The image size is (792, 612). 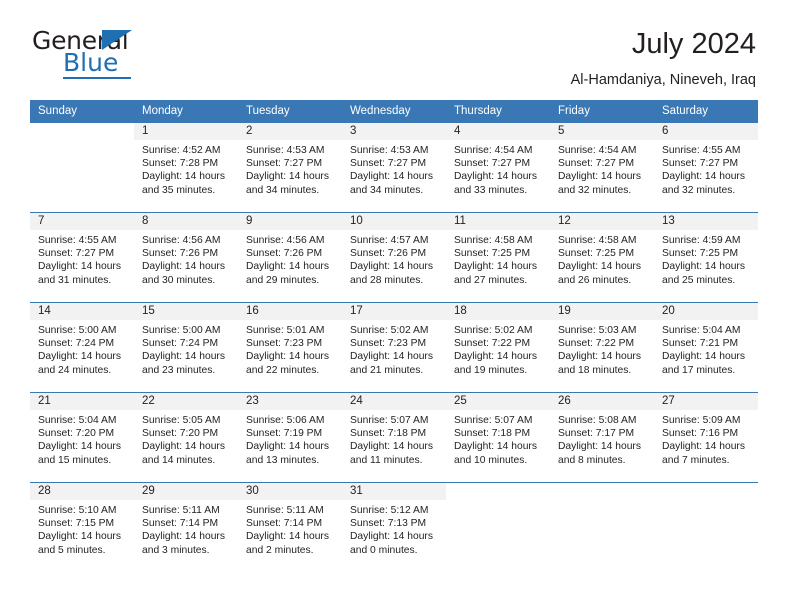 What do you see at coordinates (179, 190) in the screenshot?
I see `day-detail-line: and 35 minutes.` at bounding box center [179, 190].